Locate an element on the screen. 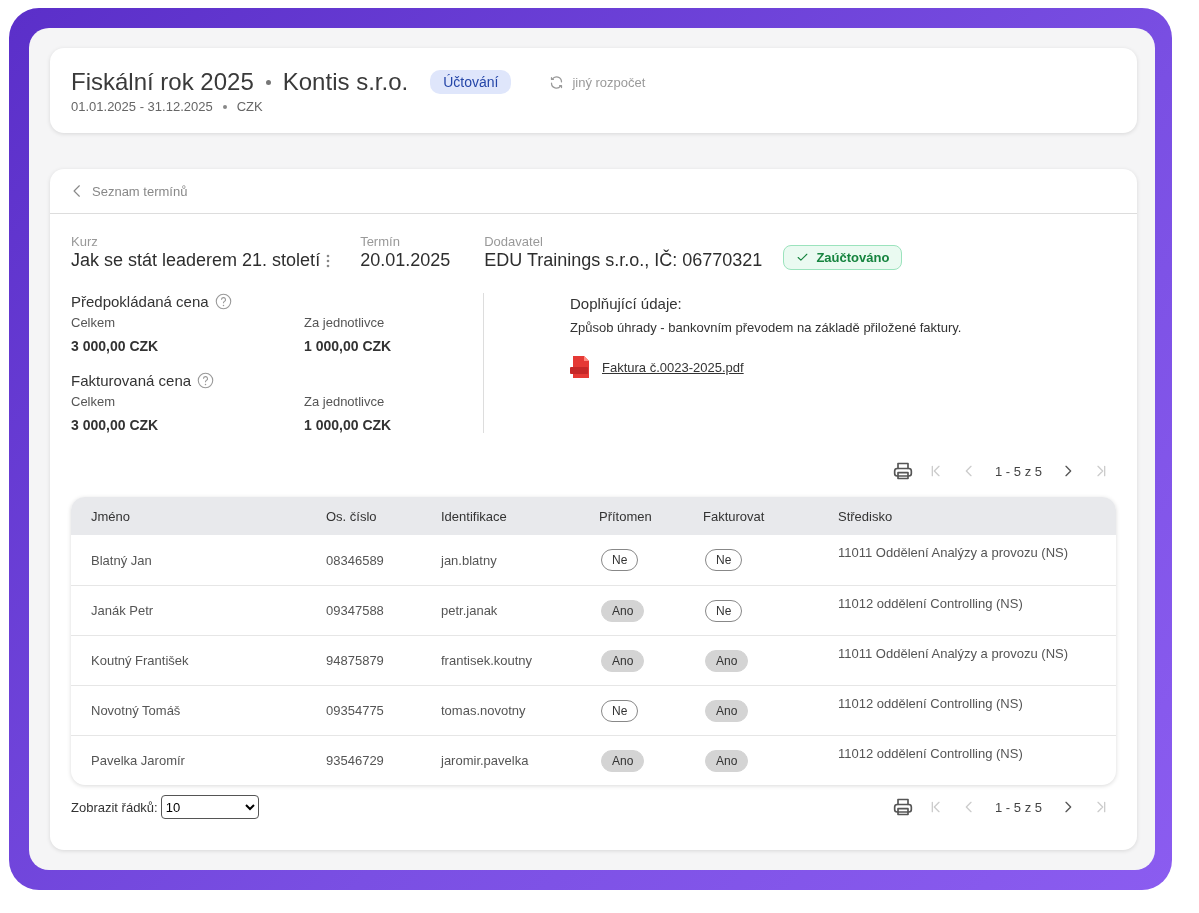 The width and height of the screenshot is (1199, 913). field-label: Dodavatel is located at coordinates (514, 241).